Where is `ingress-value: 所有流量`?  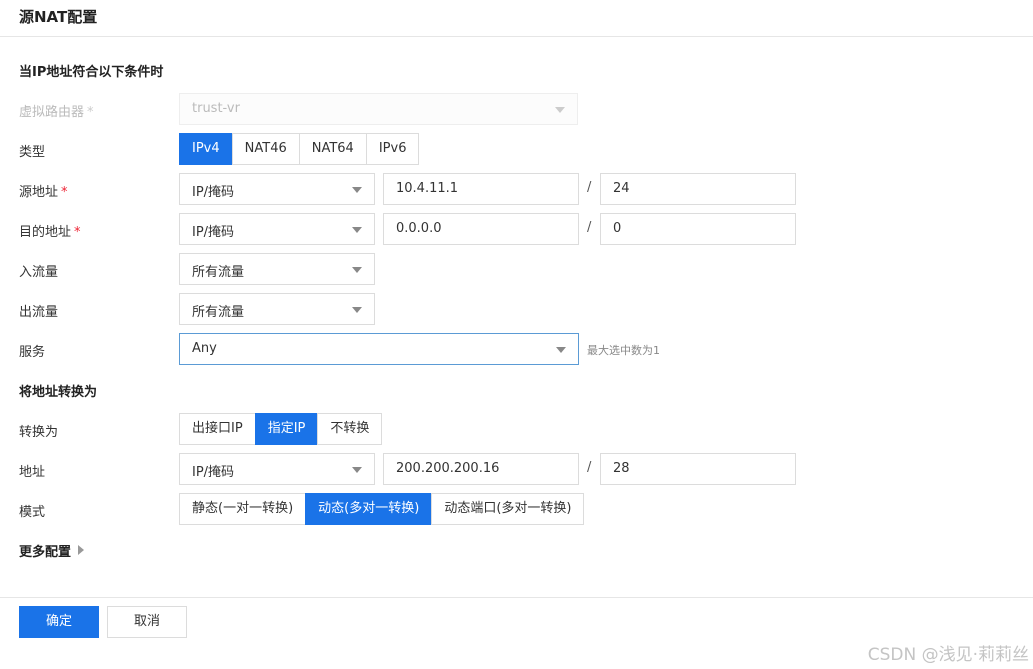 ingress-value: 所有流量 is located at coordinates (218, 272).